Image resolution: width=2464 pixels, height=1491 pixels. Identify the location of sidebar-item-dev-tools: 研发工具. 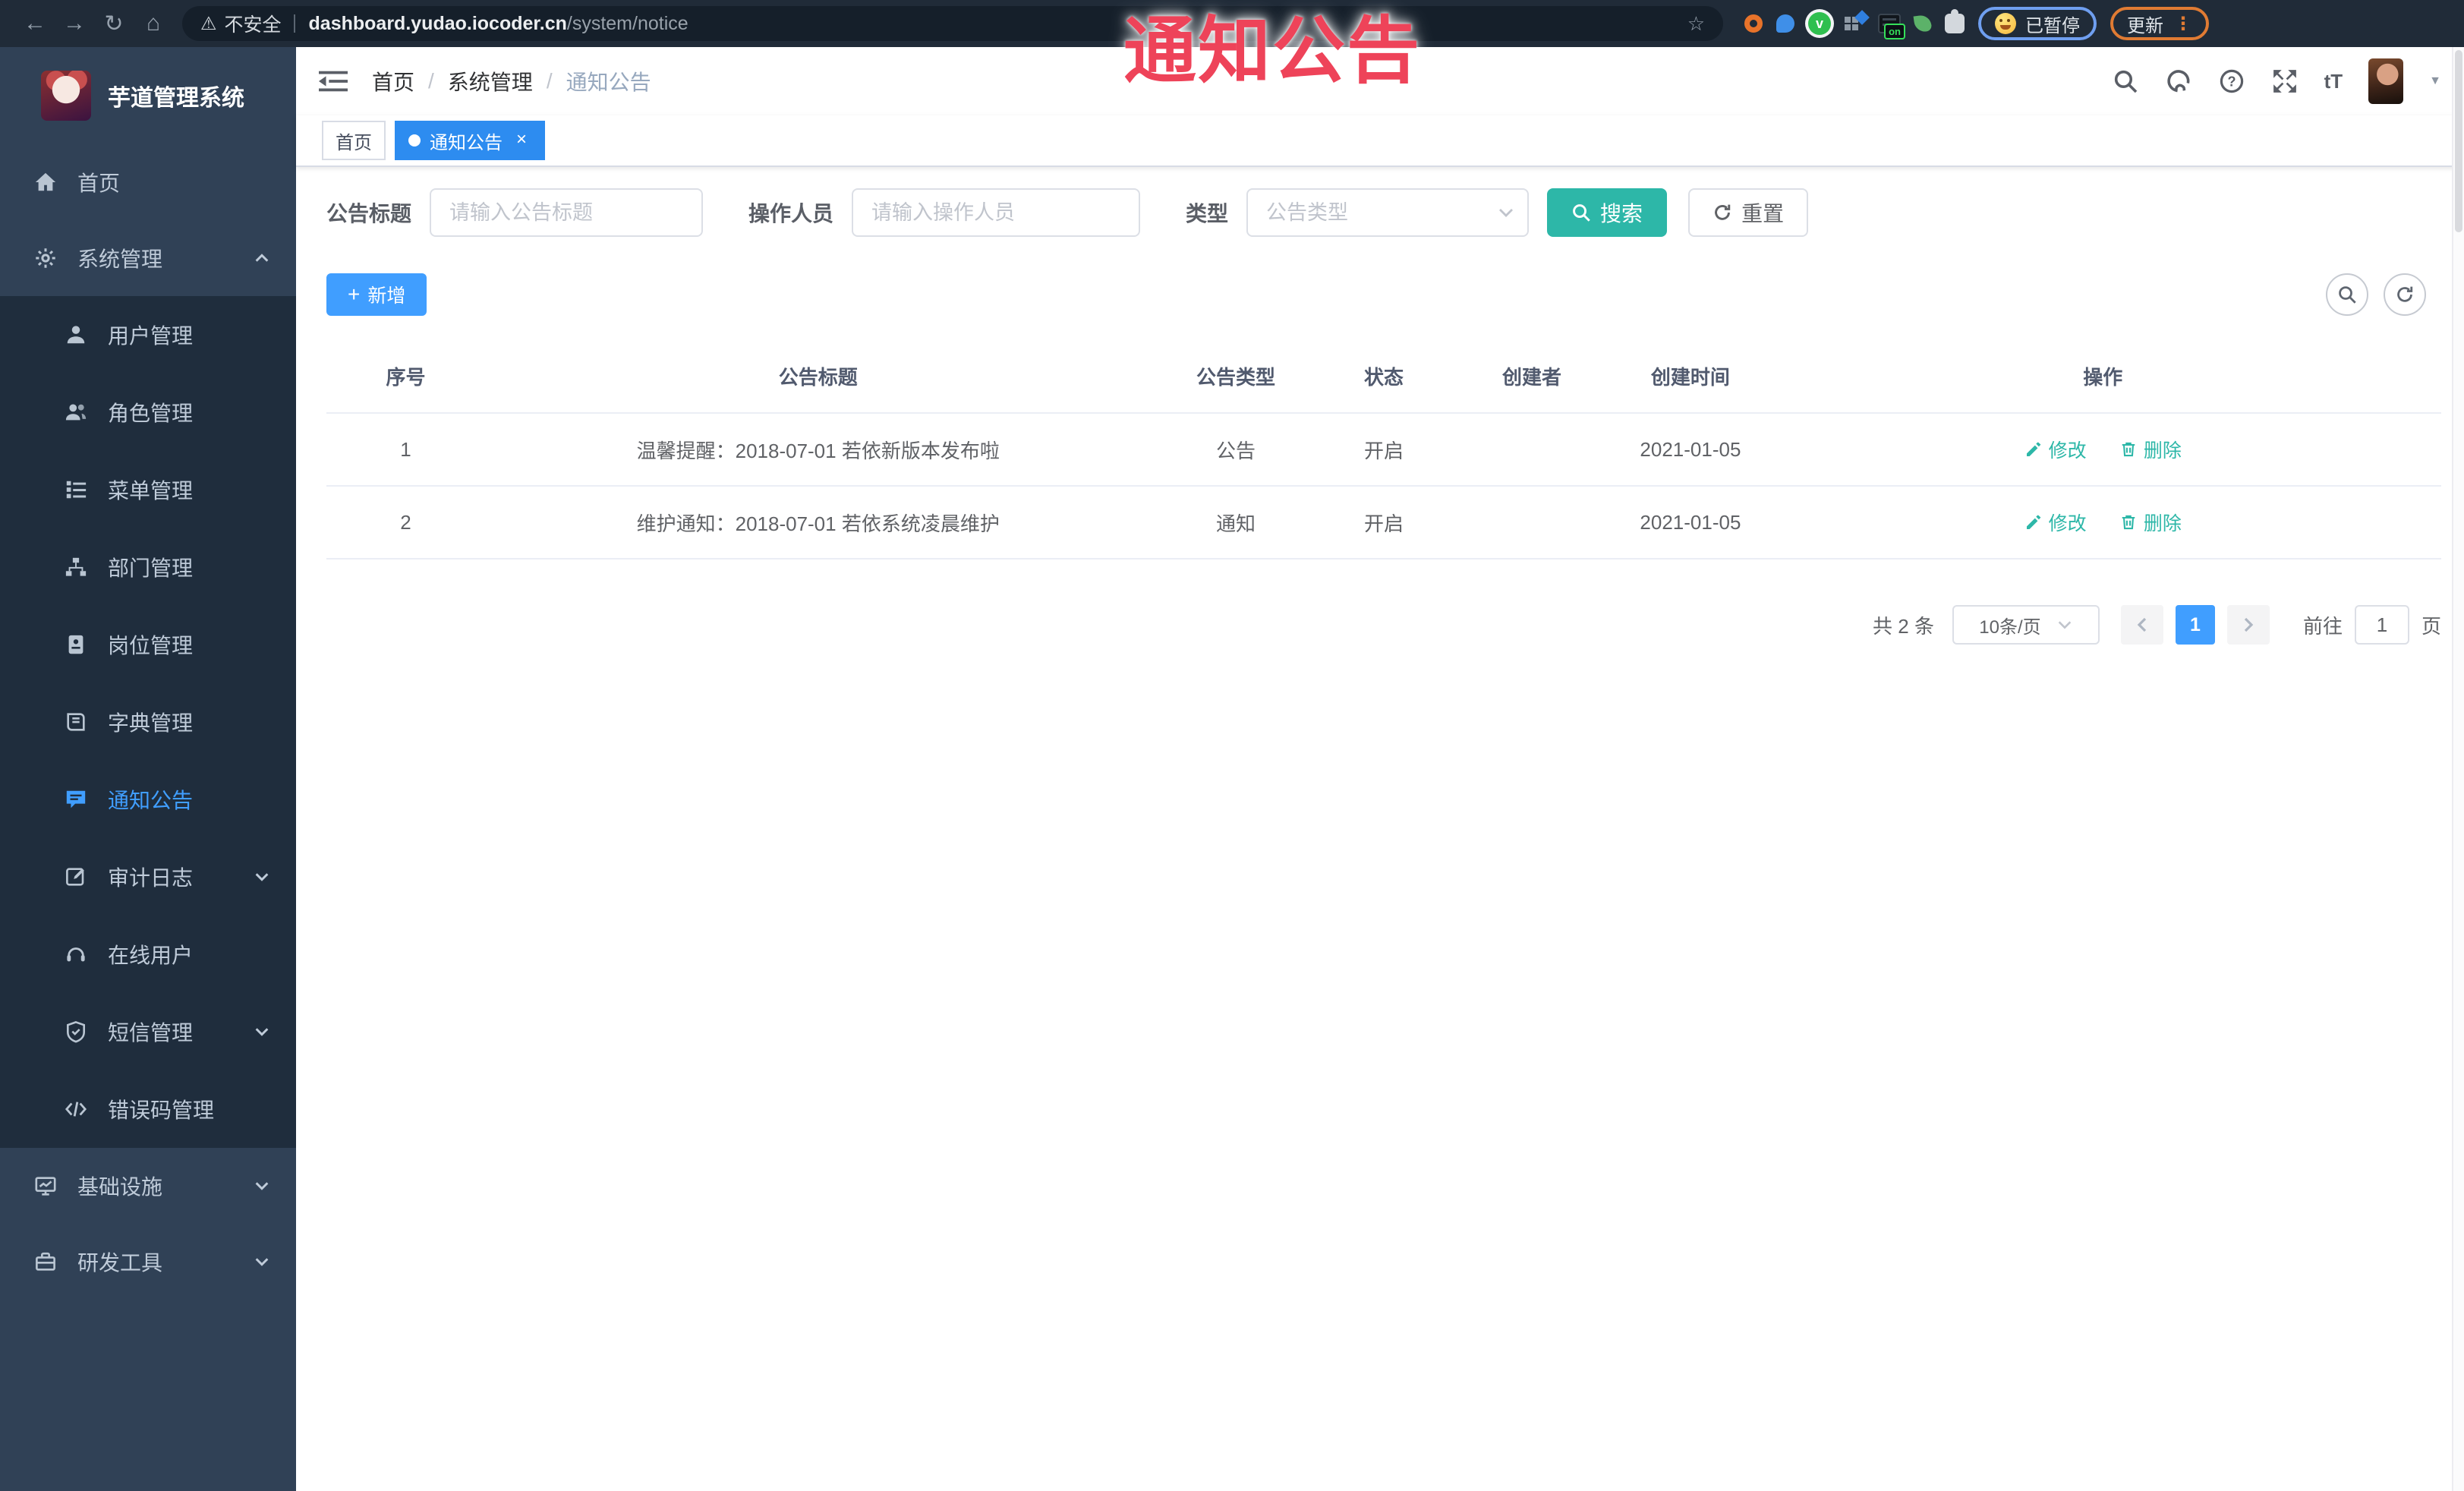
(148, 1262).